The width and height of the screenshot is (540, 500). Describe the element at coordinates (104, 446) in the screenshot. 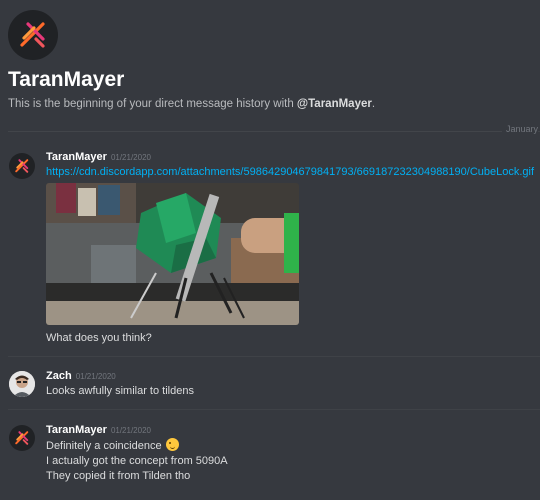

I see `message-text: Definitely a coincidence` at that location.